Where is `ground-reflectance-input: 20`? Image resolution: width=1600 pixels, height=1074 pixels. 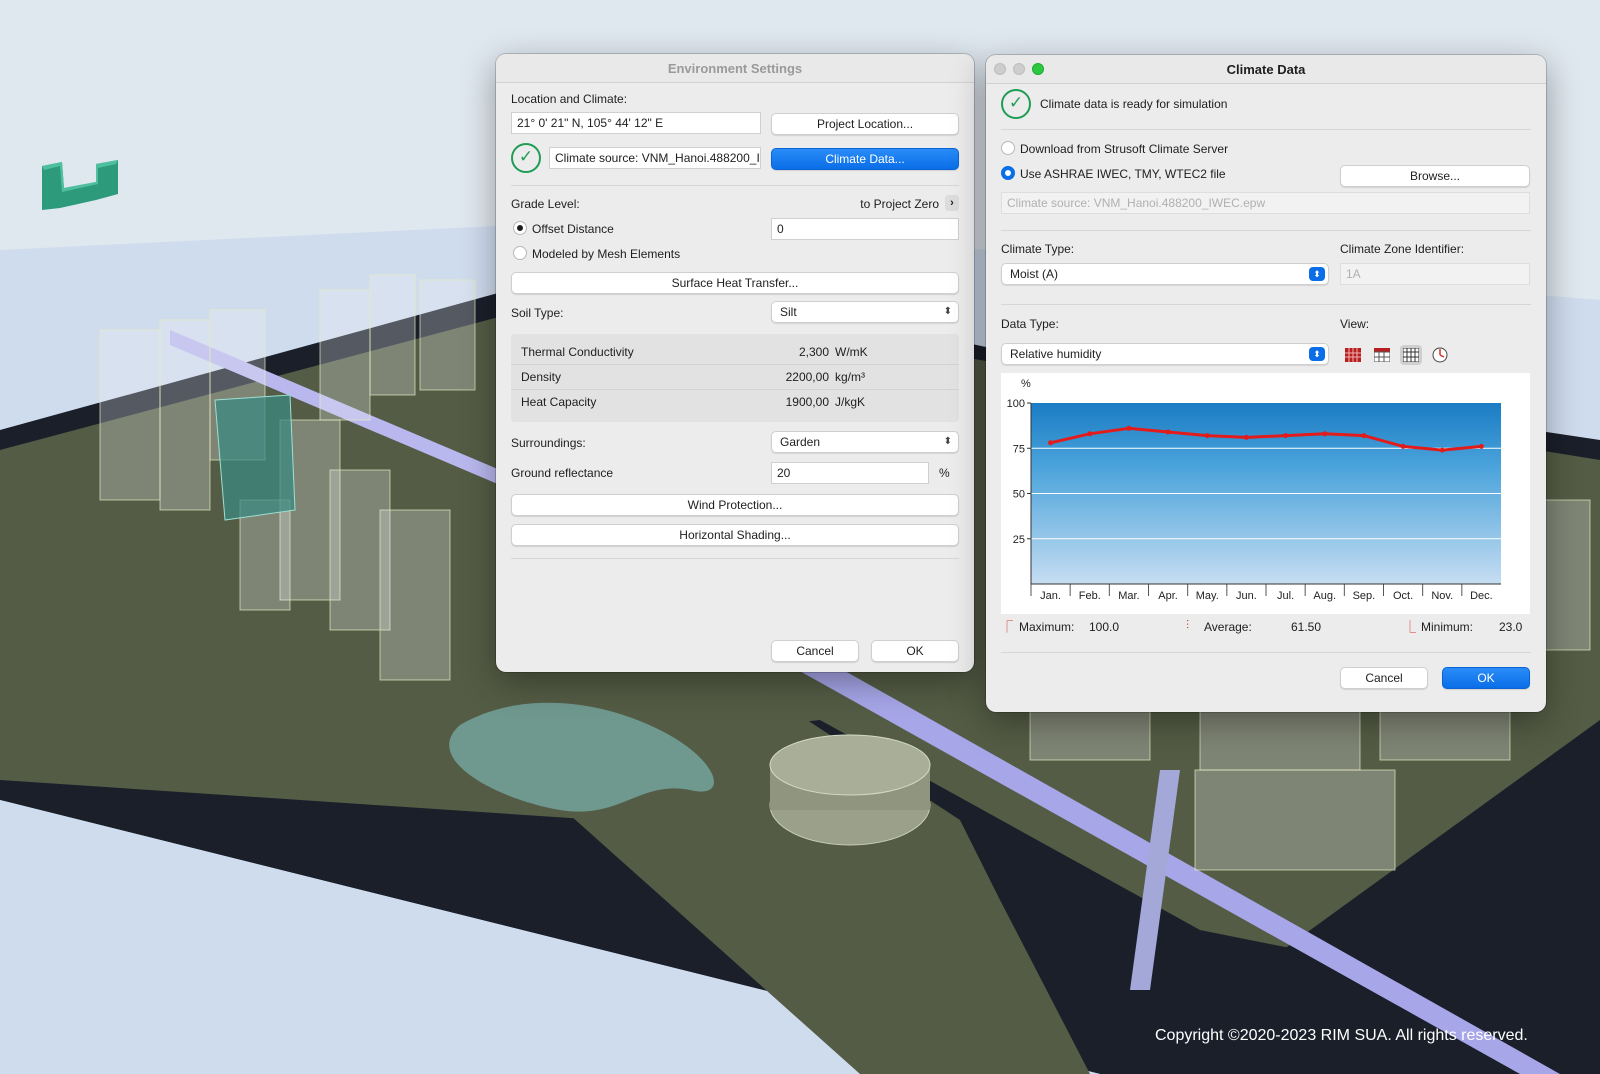 ground-reflectance-input: 20 is located at coordinates (850, 473).